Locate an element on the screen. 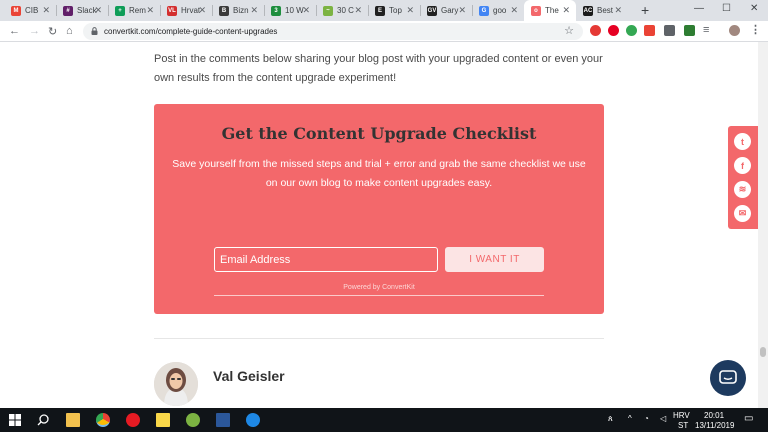 The image size is (768, 432). email-field is located at coordinates (326, 259).